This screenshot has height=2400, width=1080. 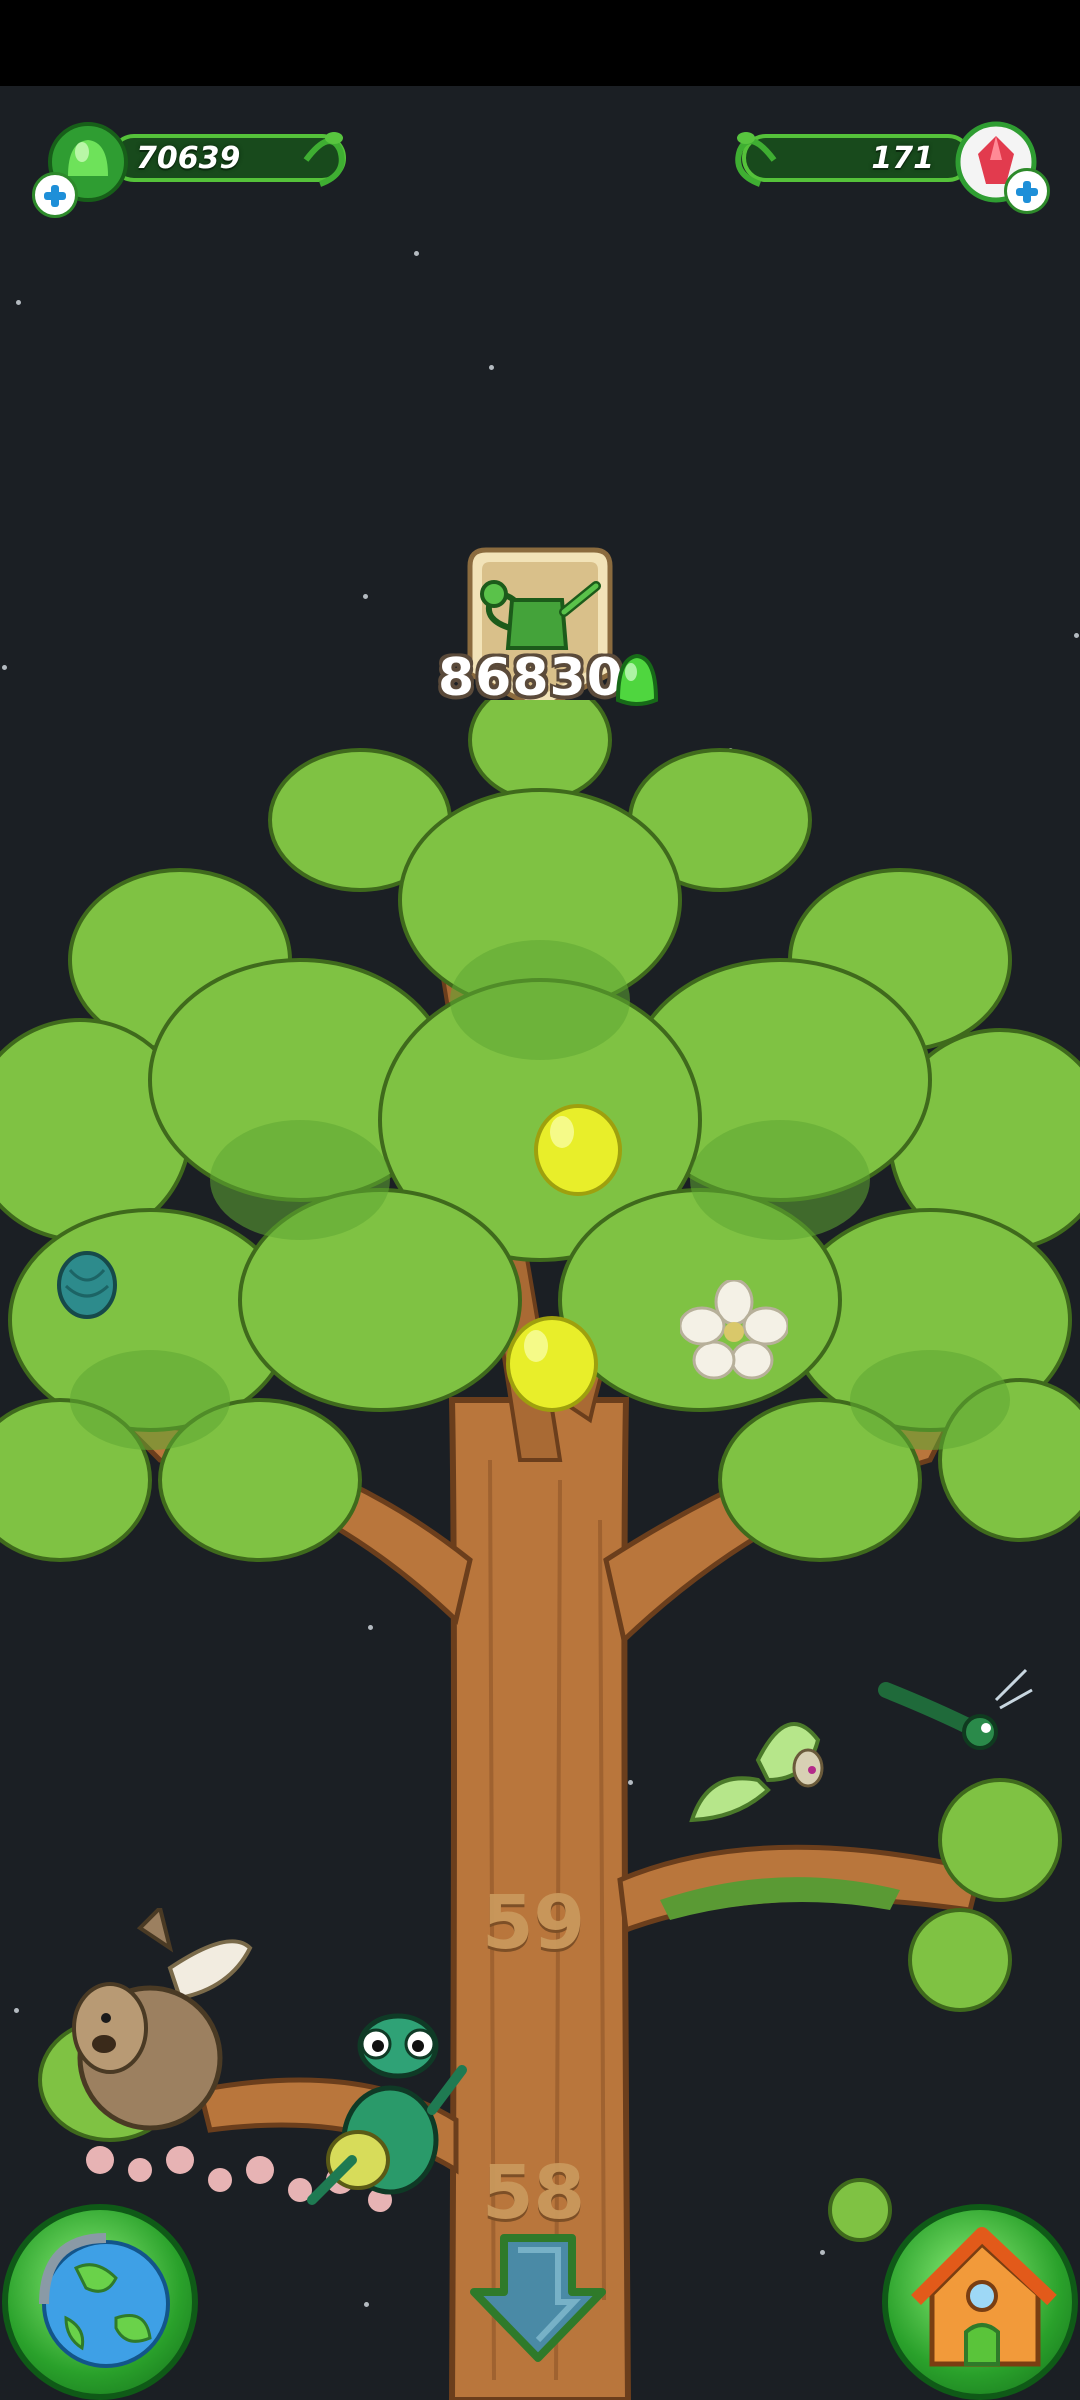 What do you see at coordinates (540, 43) in the screenshot?
I see `status-bar` at bounding box center [540, 43].